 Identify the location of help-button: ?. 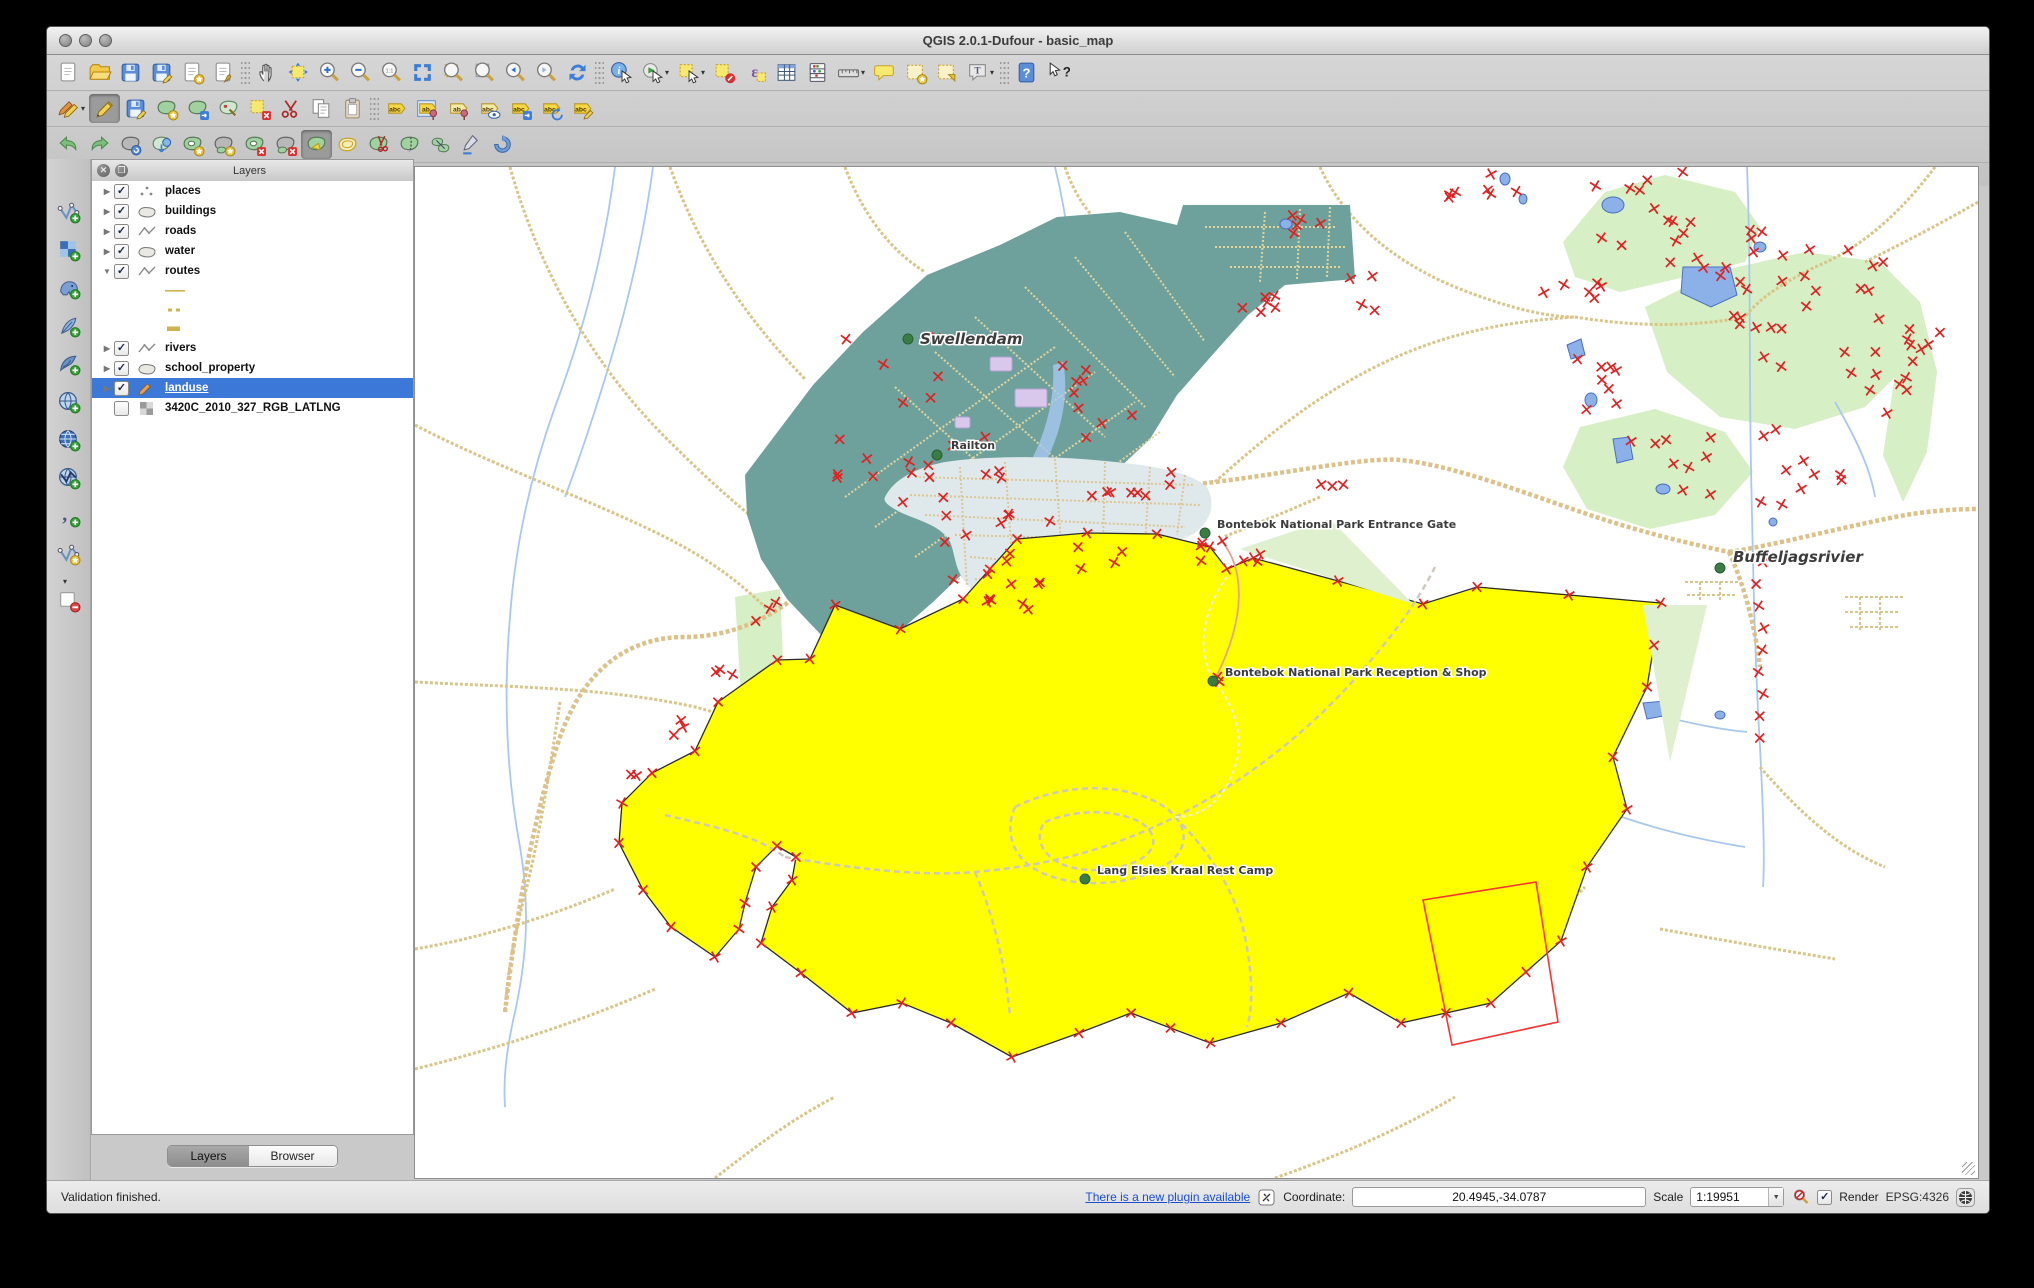
(1026, 72).